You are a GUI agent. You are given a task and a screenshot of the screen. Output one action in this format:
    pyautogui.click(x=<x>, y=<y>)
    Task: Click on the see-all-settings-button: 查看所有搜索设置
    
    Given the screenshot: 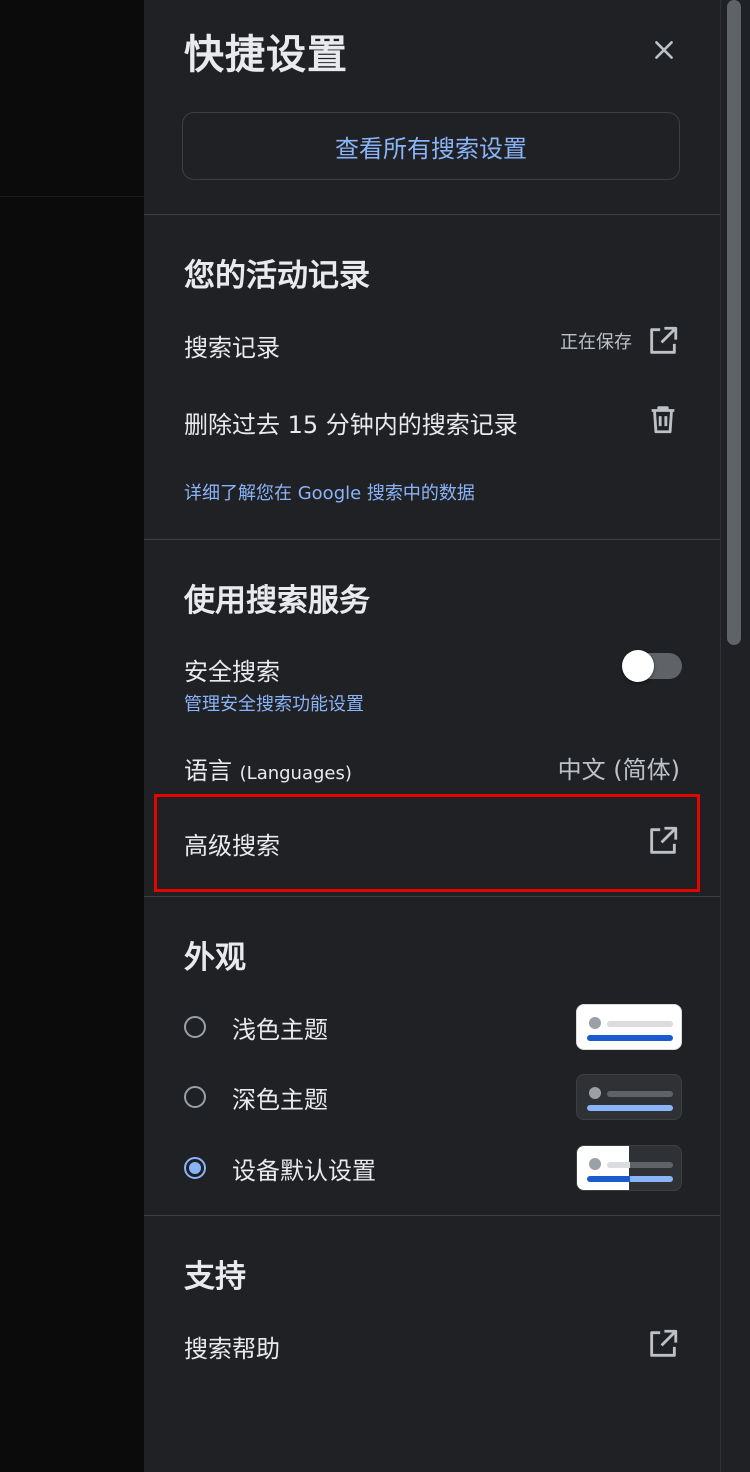 What is the action you would take?
    pyautogui.click(x=431, y=146)
    